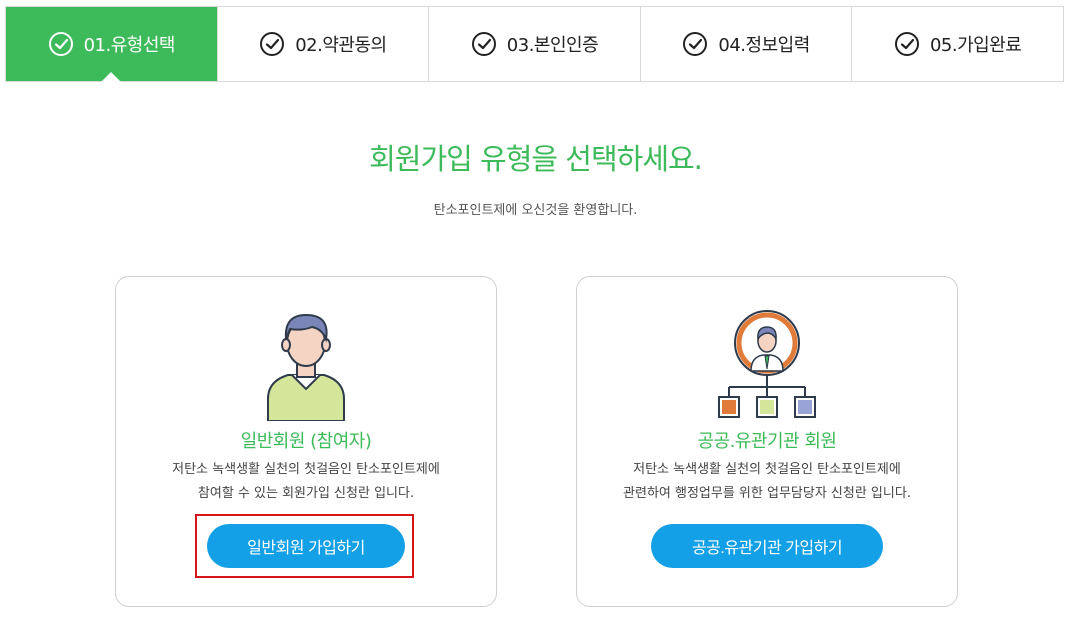  Describe the element at coordinates (536, 159) in the screenshot. I see `page-title: 회원가입 유형을 선택하세요.` at that location.